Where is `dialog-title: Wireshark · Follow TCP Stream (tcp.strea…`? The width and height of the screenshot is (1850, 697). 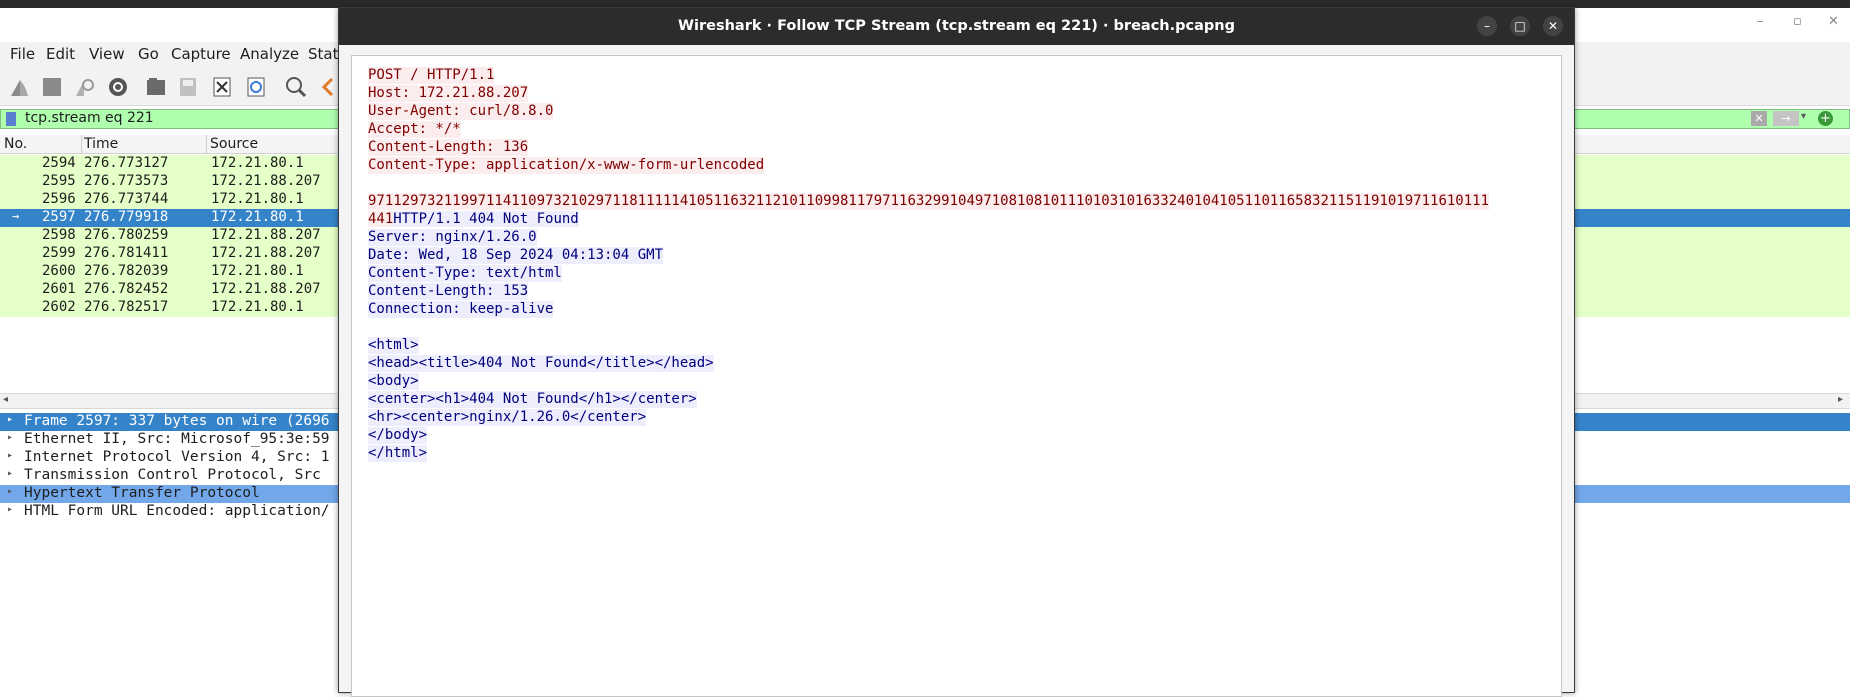
dialog-title: Wireshark · Follow TCP Stream (tcp.strea… is located at coordinates (956, 26).